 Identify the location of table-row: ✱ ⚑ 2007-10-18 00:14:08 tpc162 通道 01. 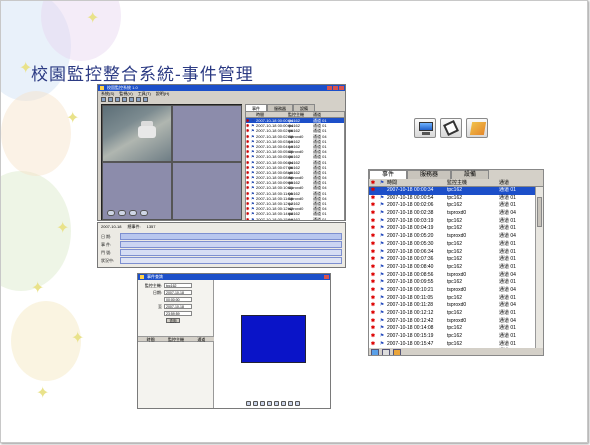
(453, 329).